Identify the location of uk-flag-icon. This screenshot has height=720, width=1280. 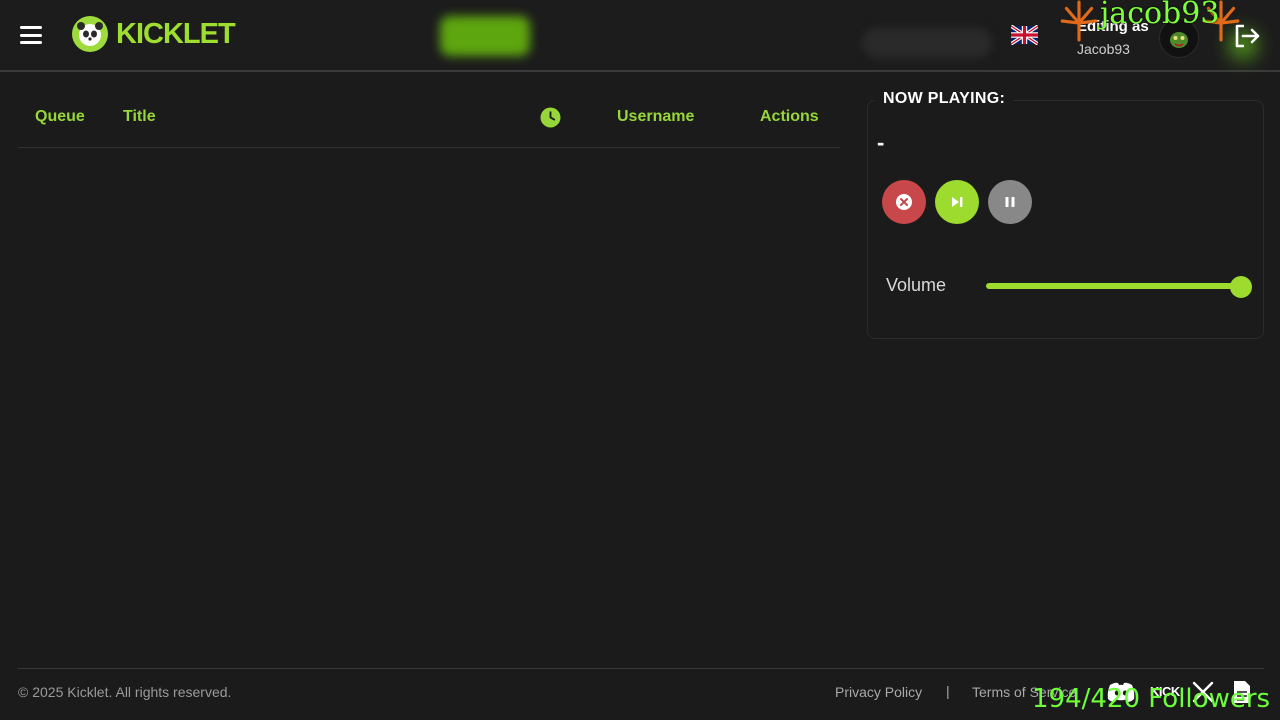
(1024, 35).